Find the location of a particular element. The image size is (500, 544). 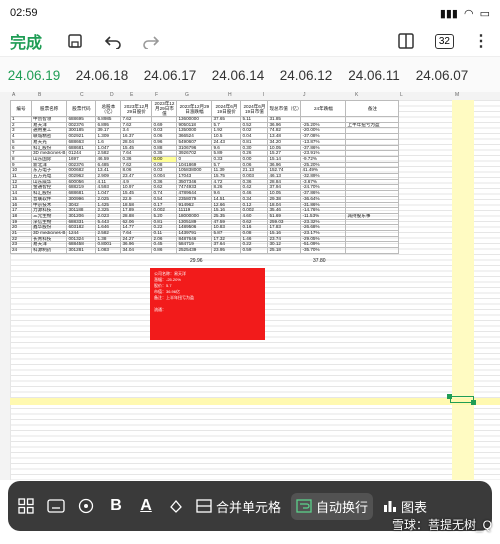

tab-sheet-6: 24.06.11 is located at coordinates (374, 75).